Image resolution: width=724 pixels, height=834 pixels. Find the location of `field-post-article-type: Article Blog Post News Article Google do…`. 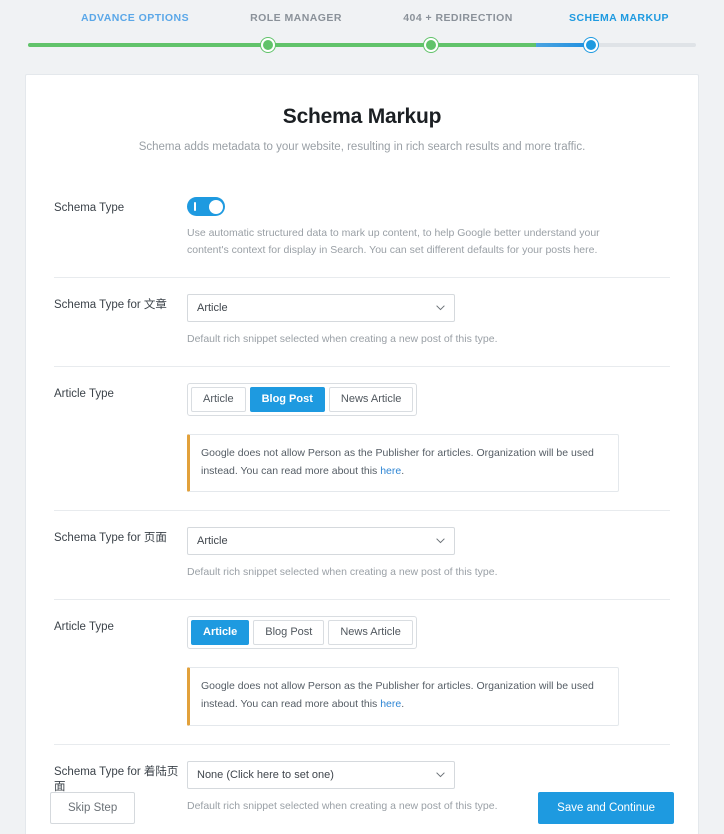

field-post-article-type: Article Blog Post News Article Google do… is located at coordinates (428, 438).